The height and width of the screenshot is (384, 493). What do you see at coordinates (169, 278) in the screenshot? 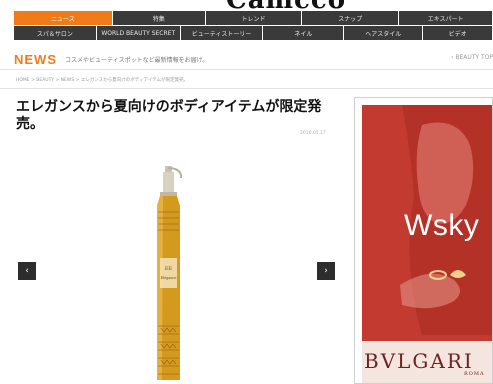
I see `bottle-label-text: Elégance` at bounding box center [169, 278].